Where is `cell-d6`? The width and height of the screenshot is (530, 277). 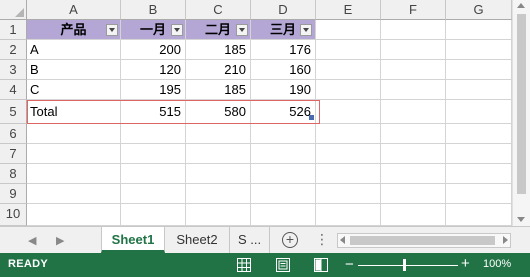 cell-d6 is located at coordinates (283, 134).